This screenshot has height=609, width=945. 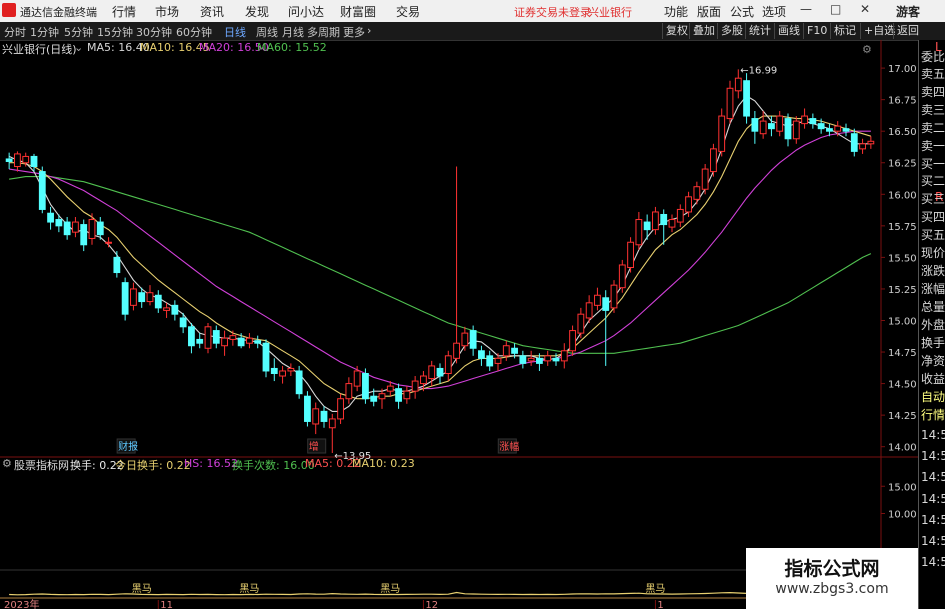 What do you see at coordinates (908, 11) in the screenshot?
I see `guest-label: 游客` at bounding box center [908, 11].